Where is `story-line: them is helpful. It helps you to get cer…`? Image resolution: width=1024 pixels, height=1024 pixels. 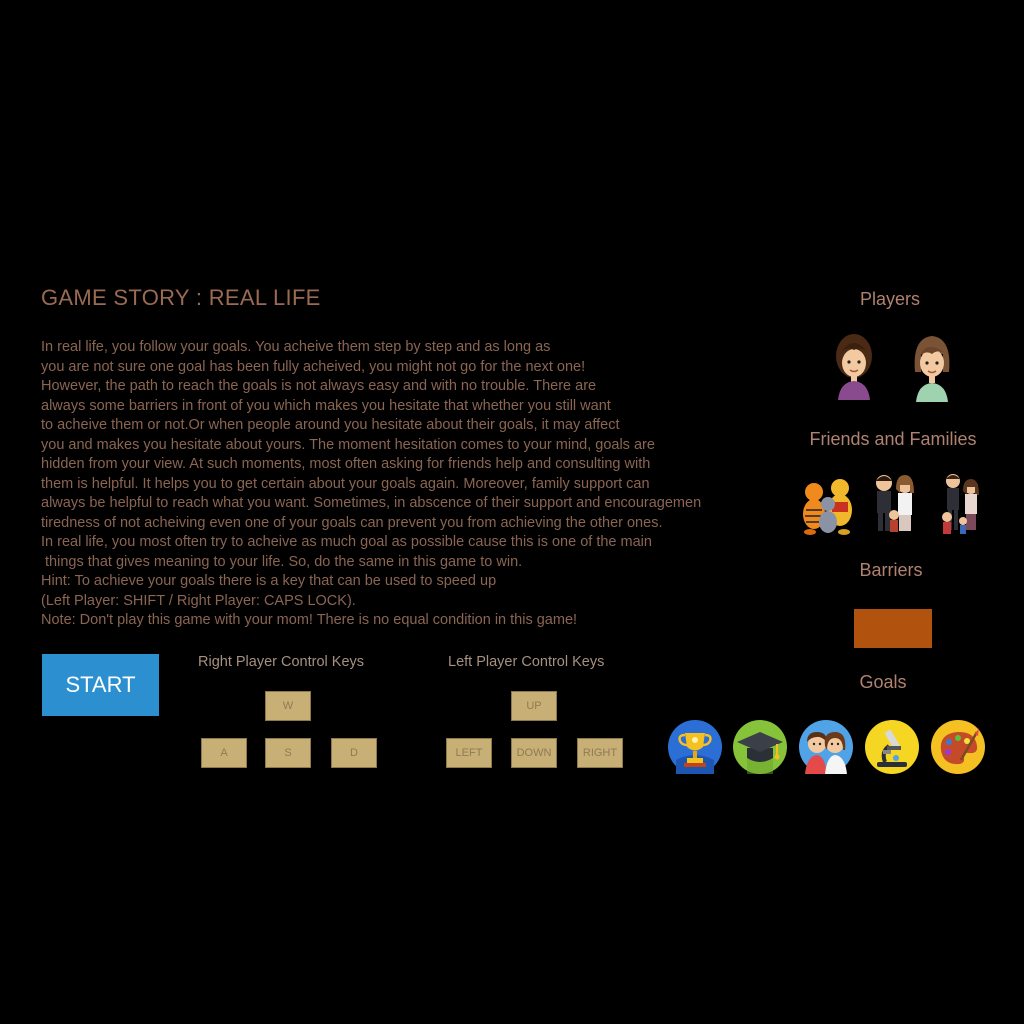
story-line: them is helpful. It helps you to get cer… is located at coordinates (345, 483).